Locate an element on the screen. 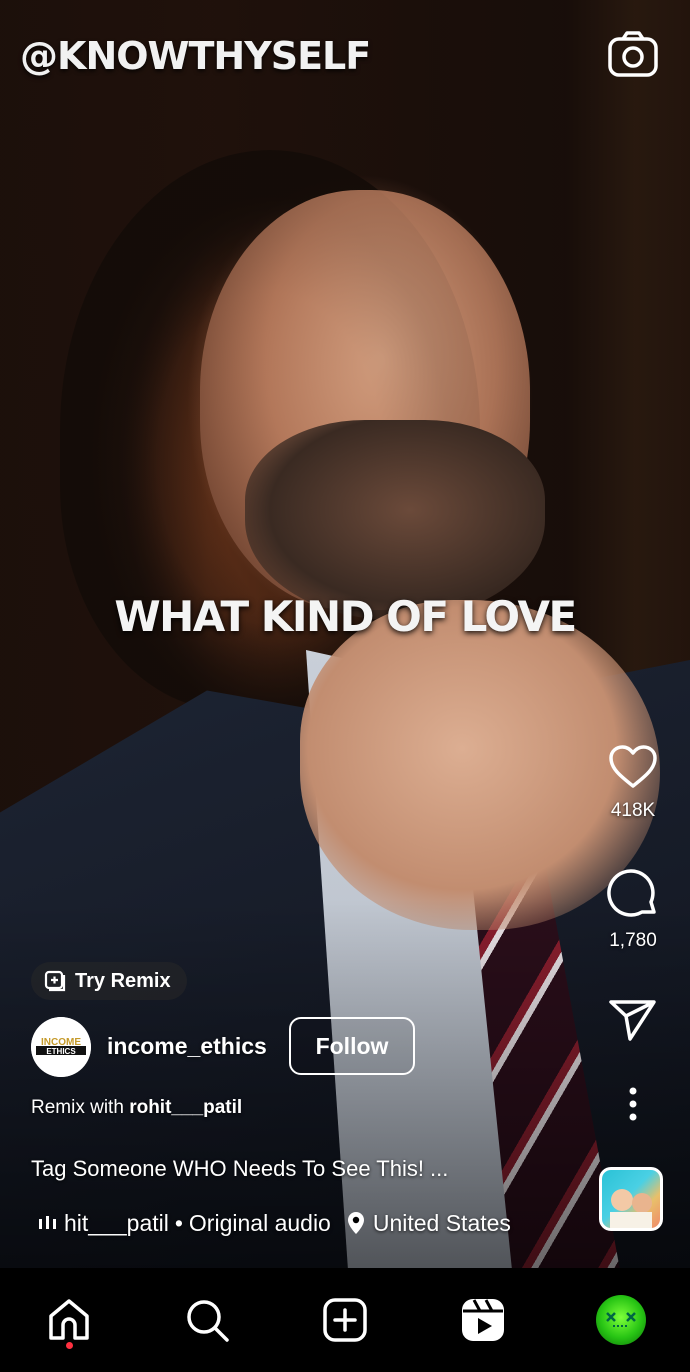  search-icon is located at coordinates (208, 1321).